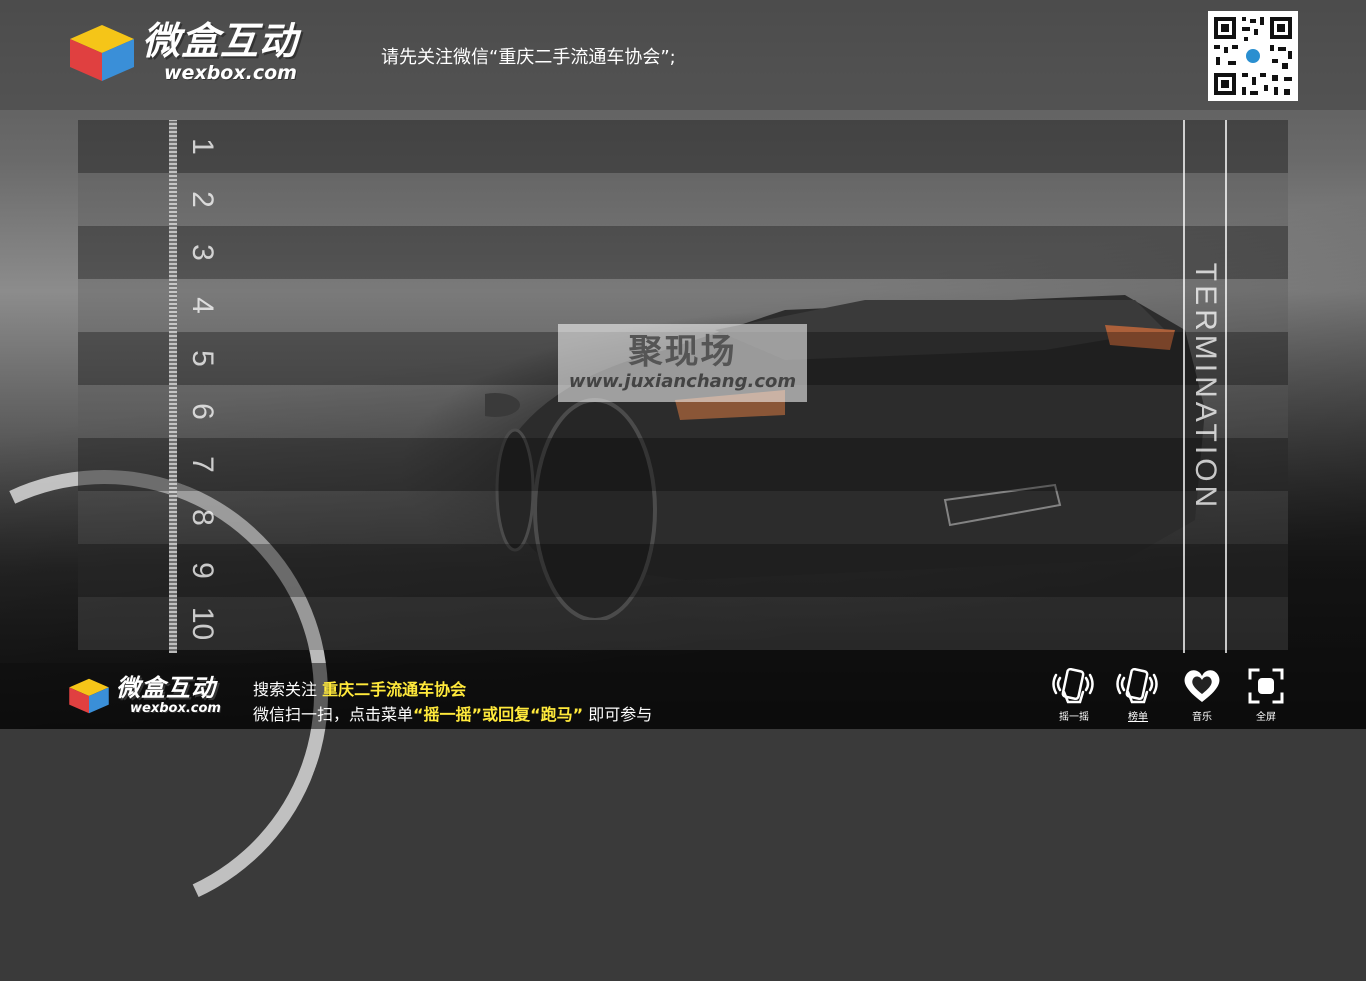 The image size is (1366, 981). I want to click on lane-row: 1, so click(683, 146).